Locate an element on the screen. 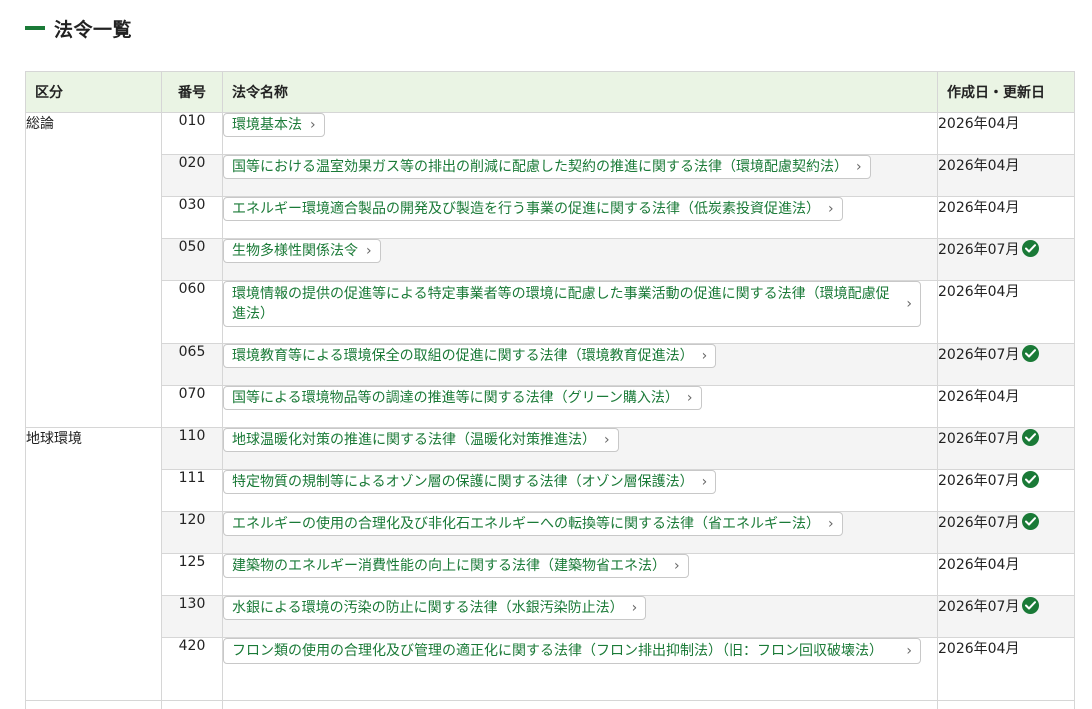  law-link: 特定物質の規制等によるオゾン層の保護に関する法律（オゾン層保護法） › is located at coordinates (470, 482).